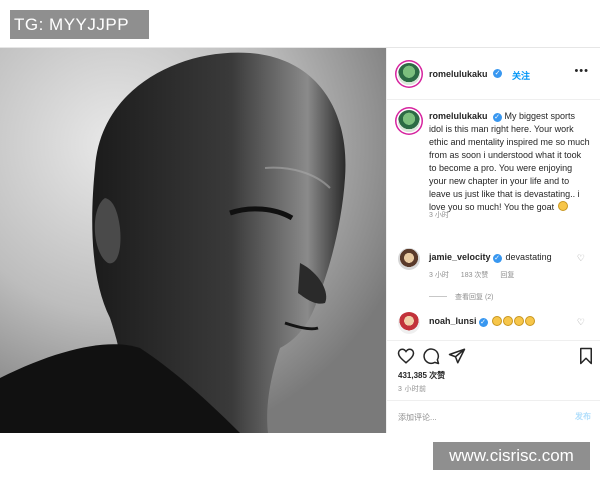 The width and height of the screenshot is (600, 480). Describe the element at coordinates (581, 71) in the screenshot. I see `more-horizontal-icon: •••` at that location.